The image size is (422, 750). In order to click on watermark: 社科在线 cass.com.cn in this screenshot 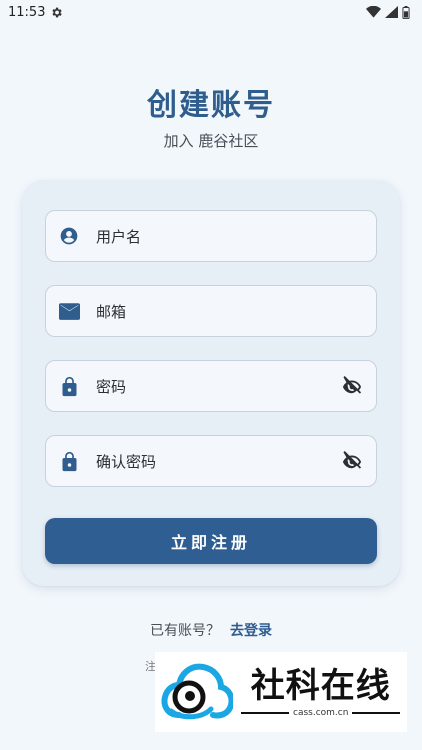, I will do `click(281, 692)`.